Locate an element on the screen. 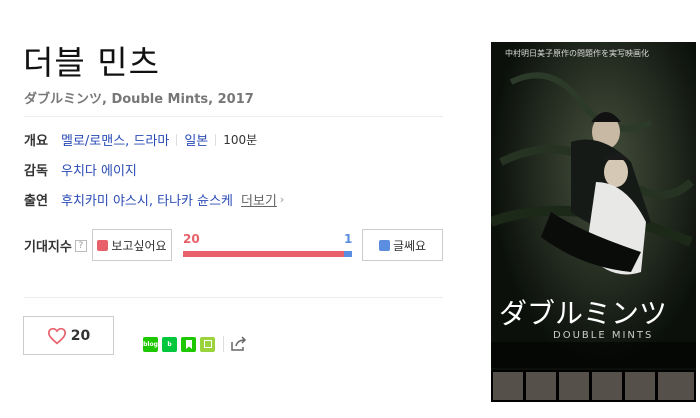 This screenshot has height=418, width=700. genre-link: 멜로/로맨스, 드라마 is located at coordinates (115, 139).